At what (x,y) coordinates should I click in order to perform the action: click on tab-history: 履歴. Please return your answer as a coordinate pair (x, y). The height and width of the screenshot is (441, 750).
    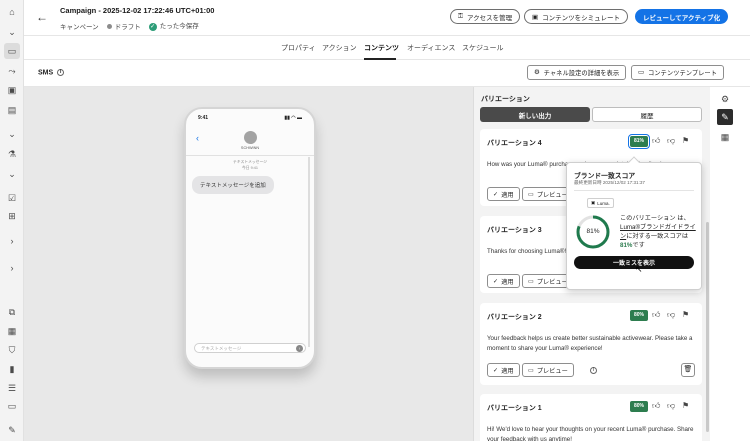
    Looking at the image, I should click on (647, 114).